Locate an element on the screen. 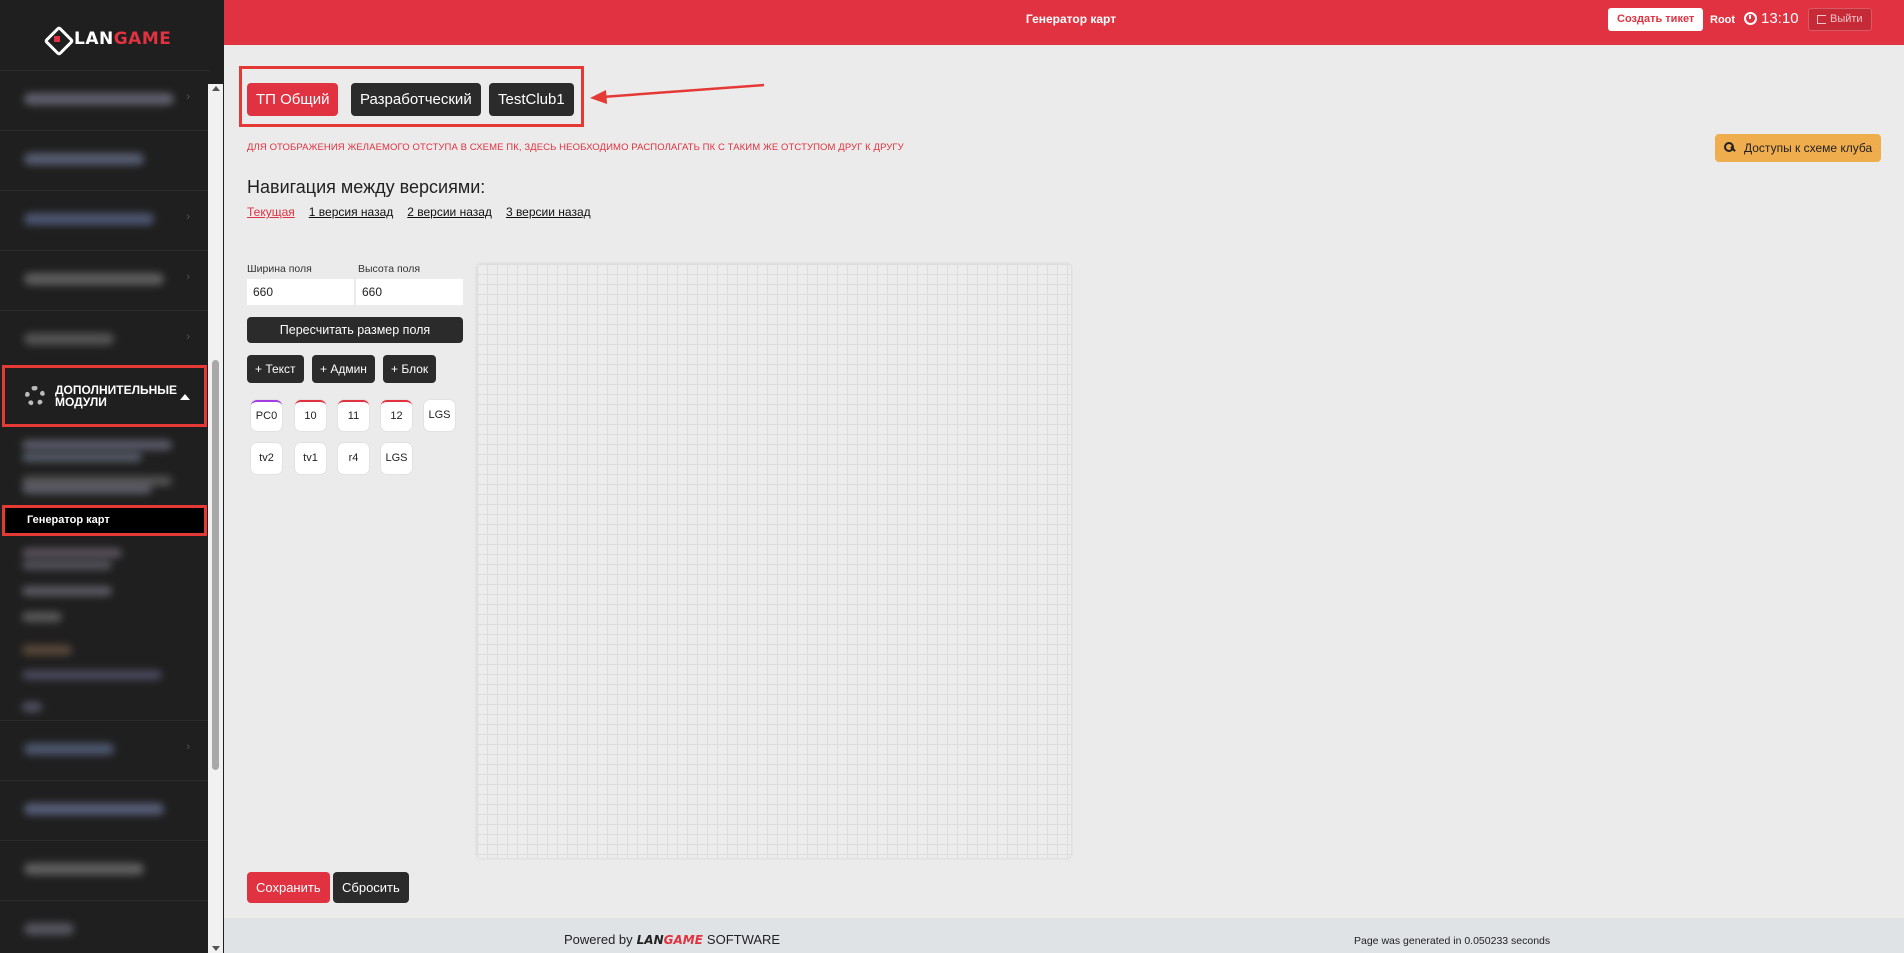  field-width-label: Ширина поля is located at coordinates (279, 269).